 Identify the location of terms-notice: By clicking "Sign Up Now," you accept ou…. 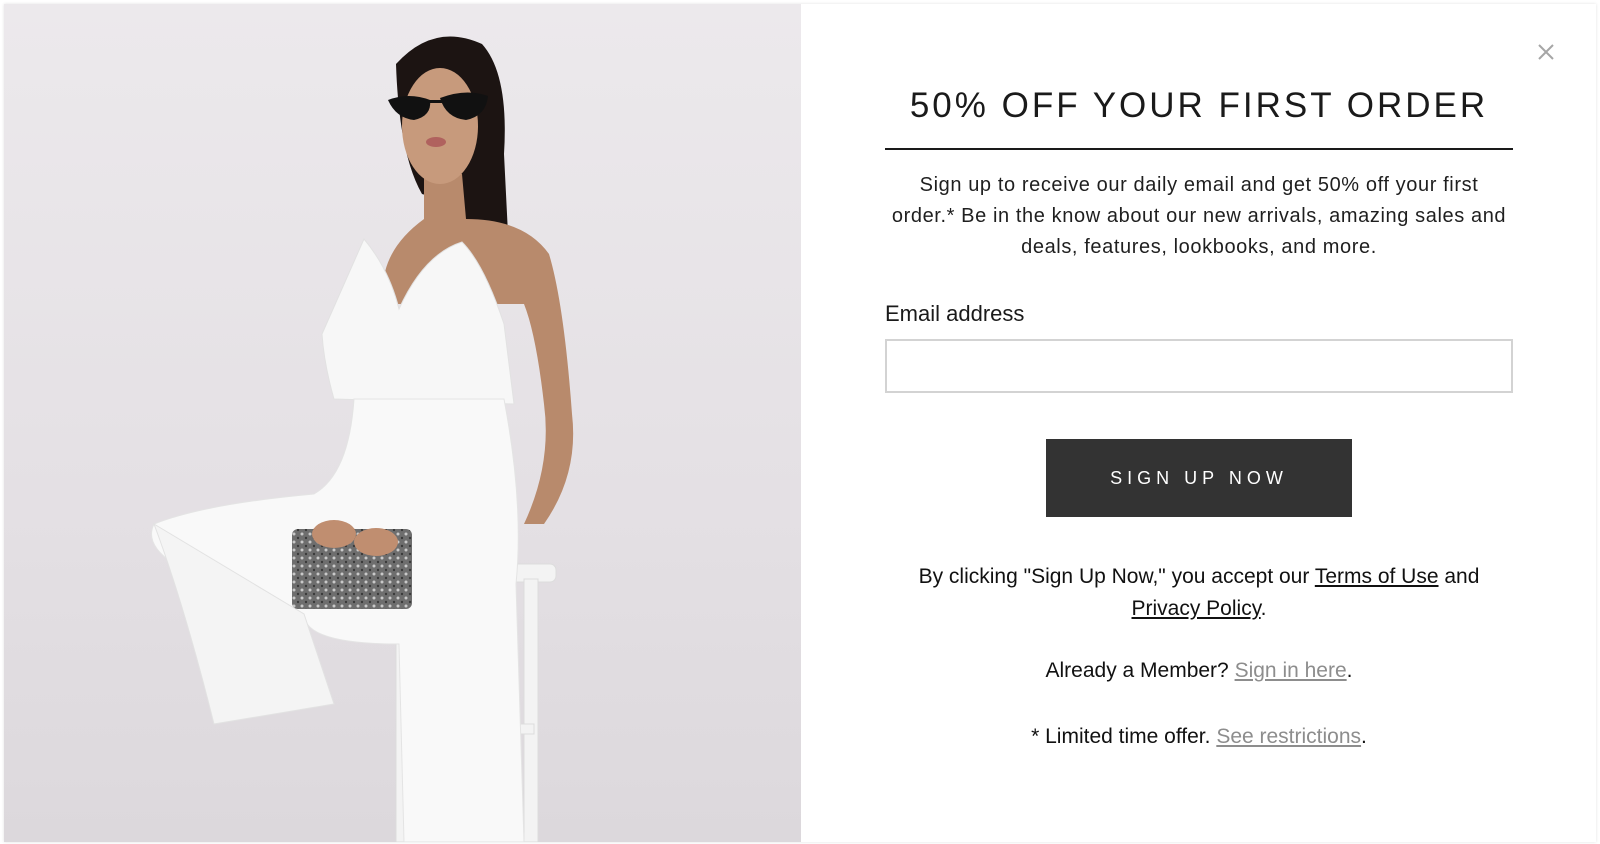
(1199, 593).